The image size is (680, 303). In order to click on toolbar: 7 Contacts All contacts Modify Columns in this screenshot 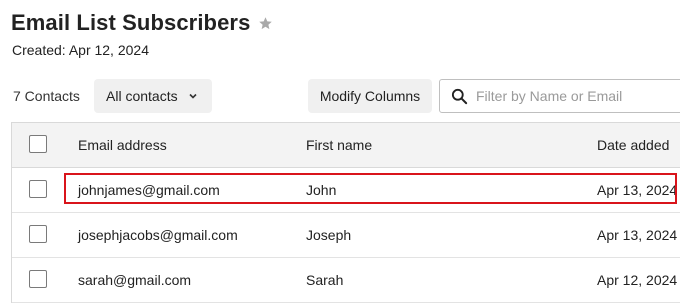, I will do `click(340, 96)`.